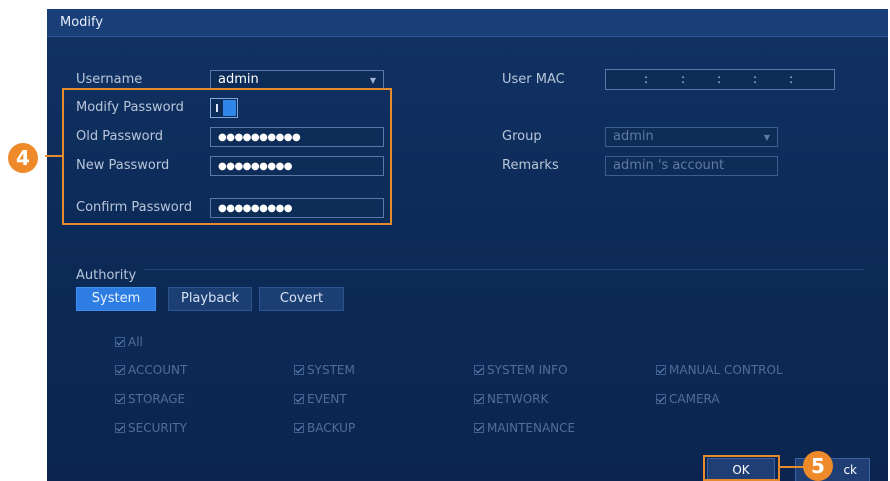 The width and height of the screenshot is (890, 481). What do you see at coordinates (238, 79) in the screenshot?
I see `username-value: admin` at bounding box center [238, 79].